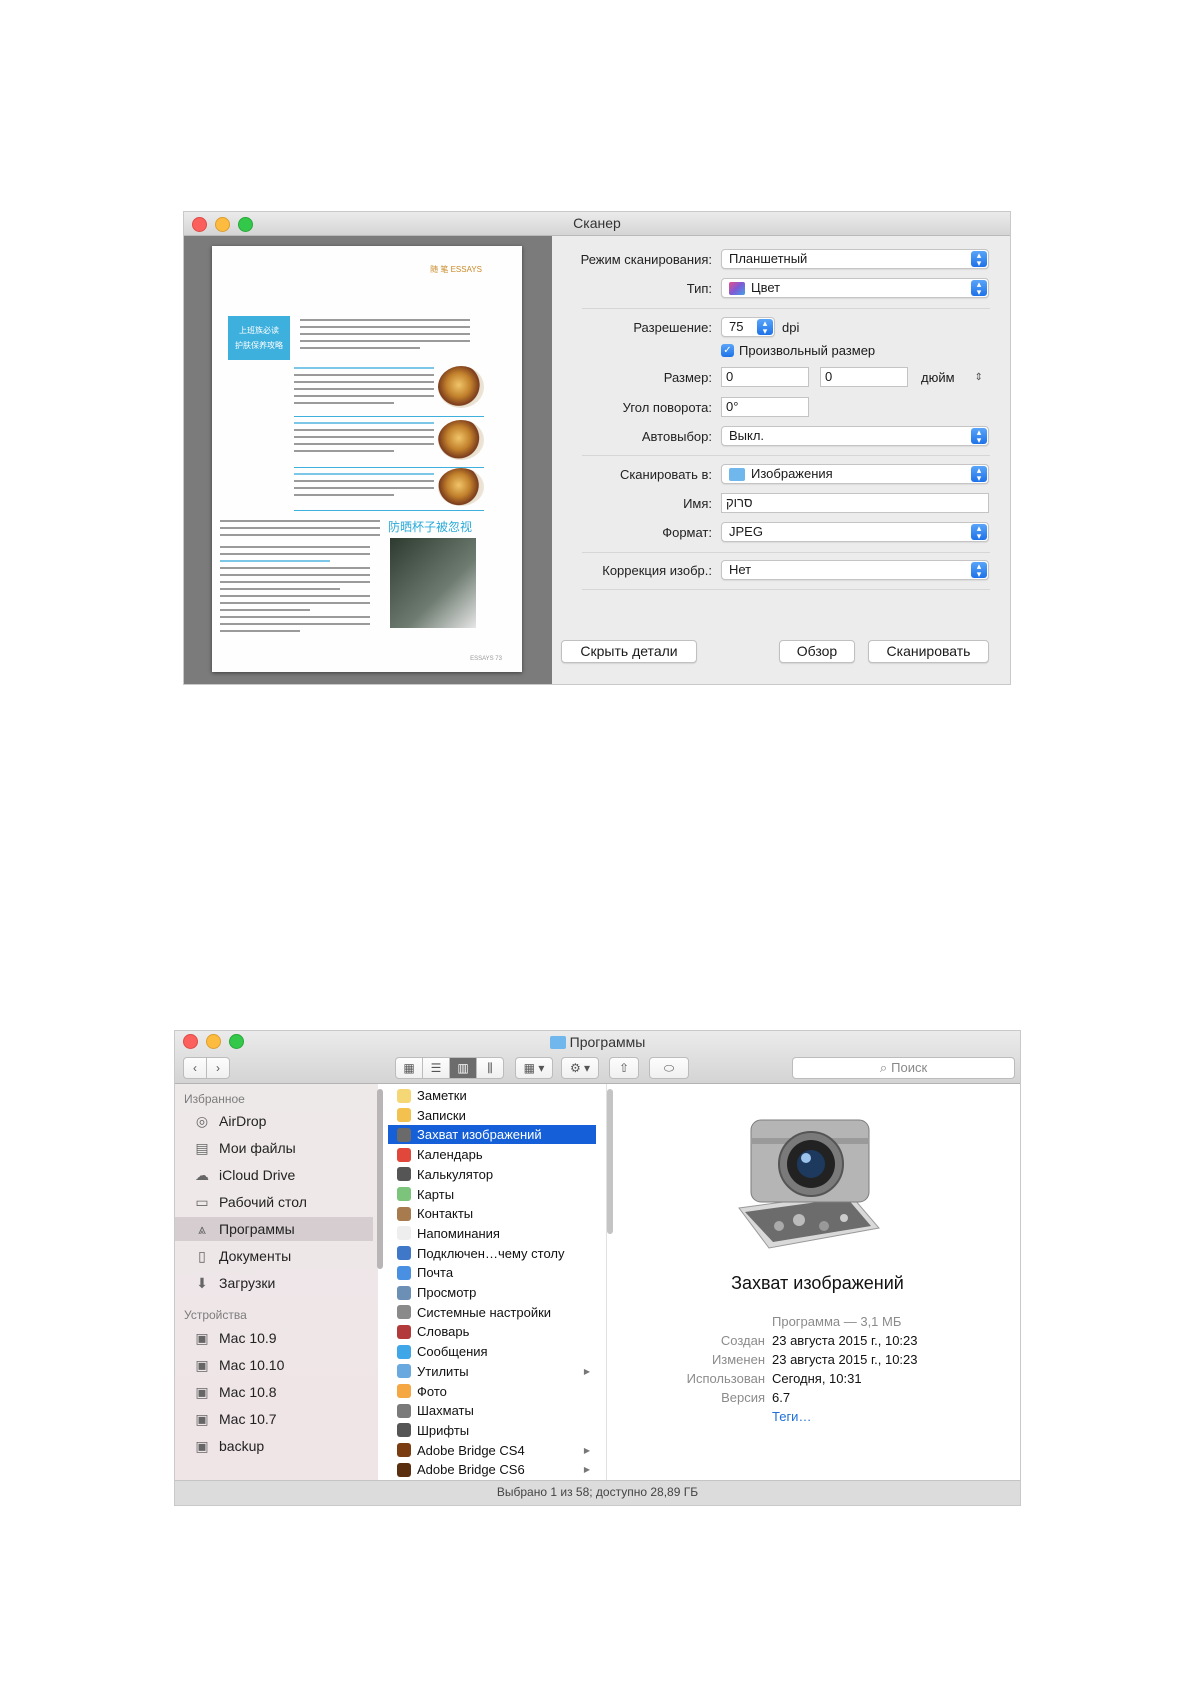 This screenshot has width=1191, height=1684. Describe the element at coordinates (492, 1450) in the screenshot. I see `app-list-item: Adobe Bridge CS4 ▶` at that location.